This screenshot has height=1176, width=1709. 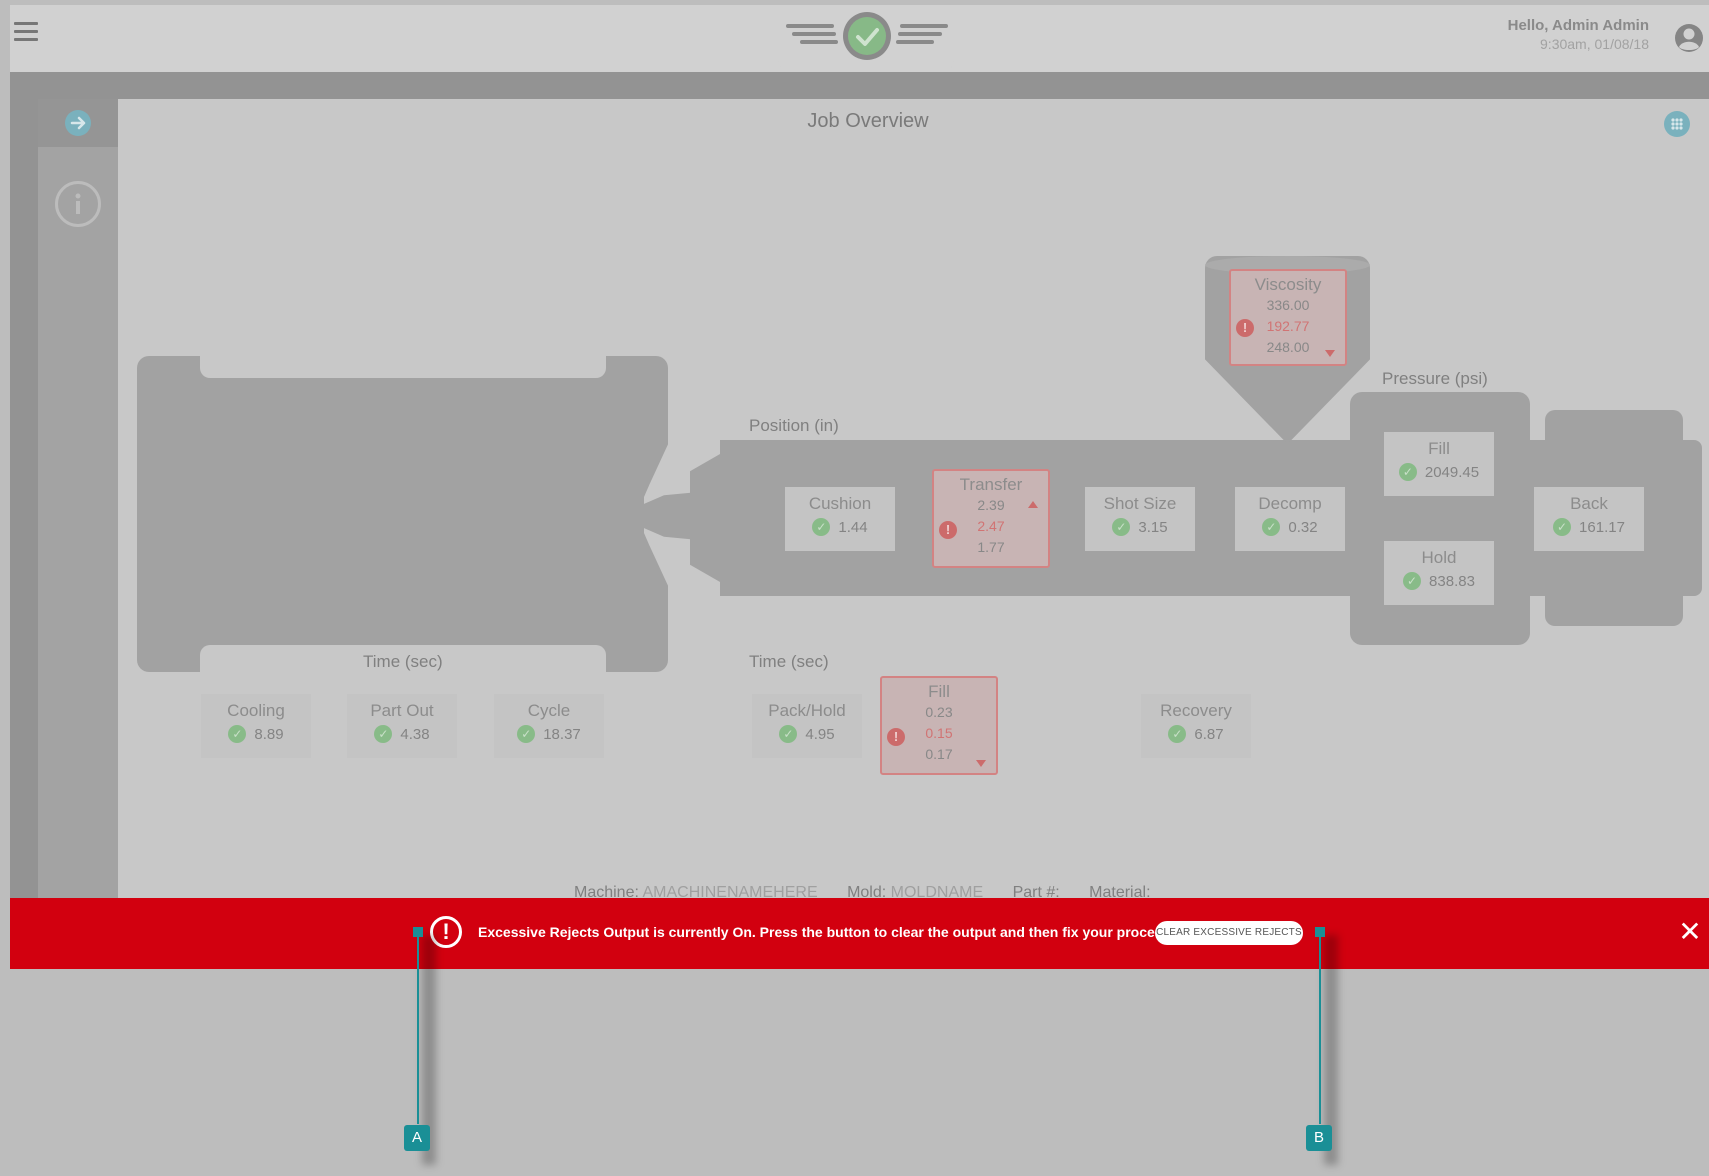 I want to click on info-icon, so click(x=78, y=204).